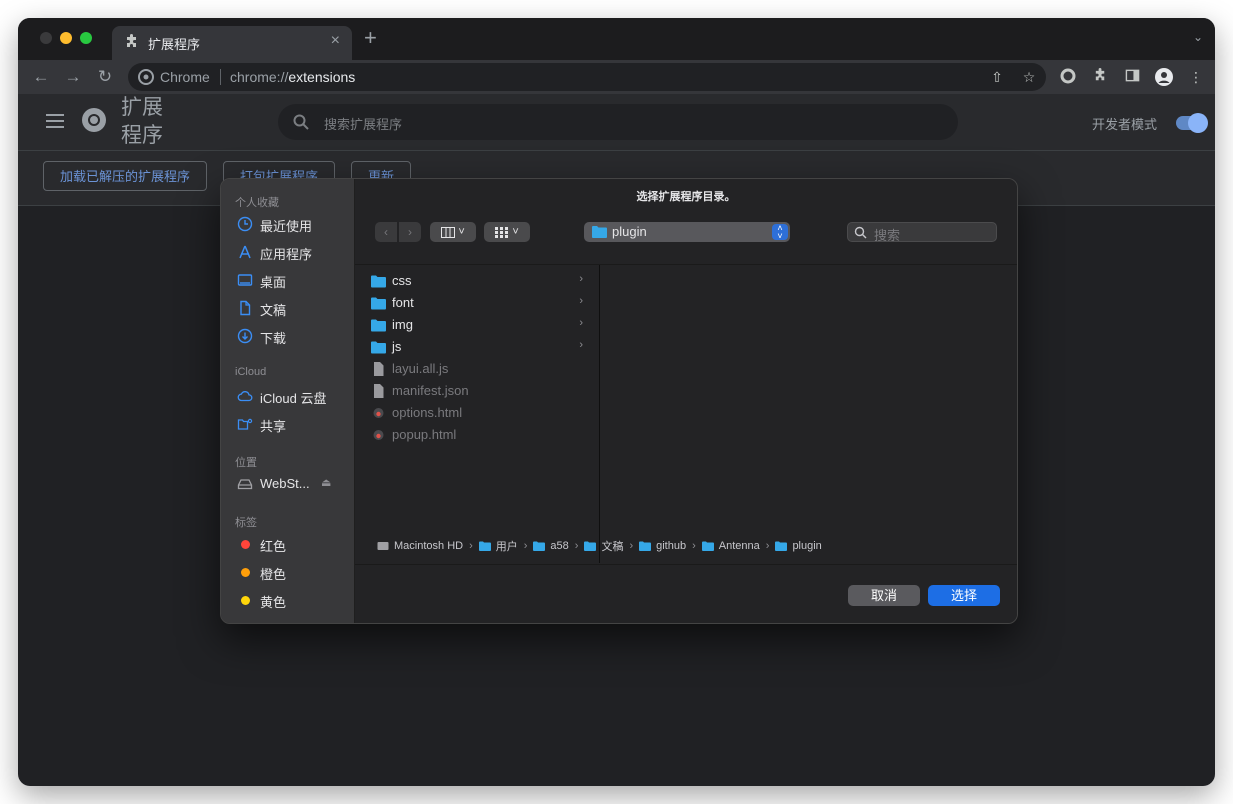  What do you see at coordinates (66, 38) in the screenshot?
I see `window-minimize-button` at bounding box center [66, 38].